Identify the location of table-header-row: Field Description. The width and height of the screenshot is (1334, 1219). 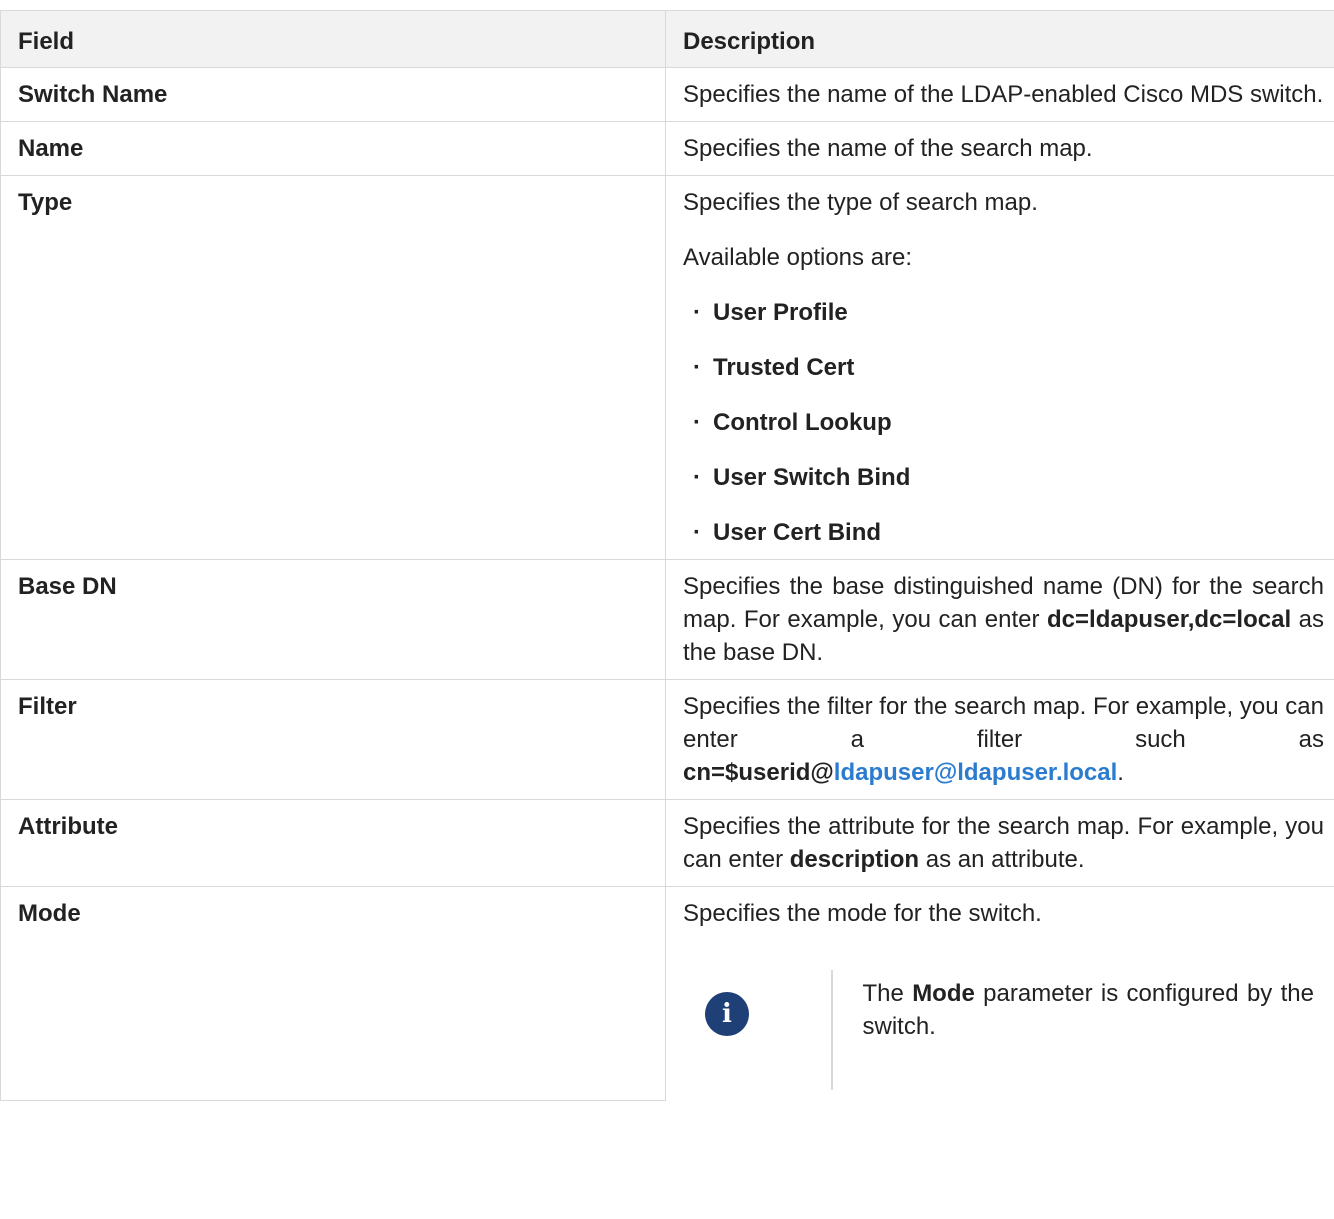
(667, 39).